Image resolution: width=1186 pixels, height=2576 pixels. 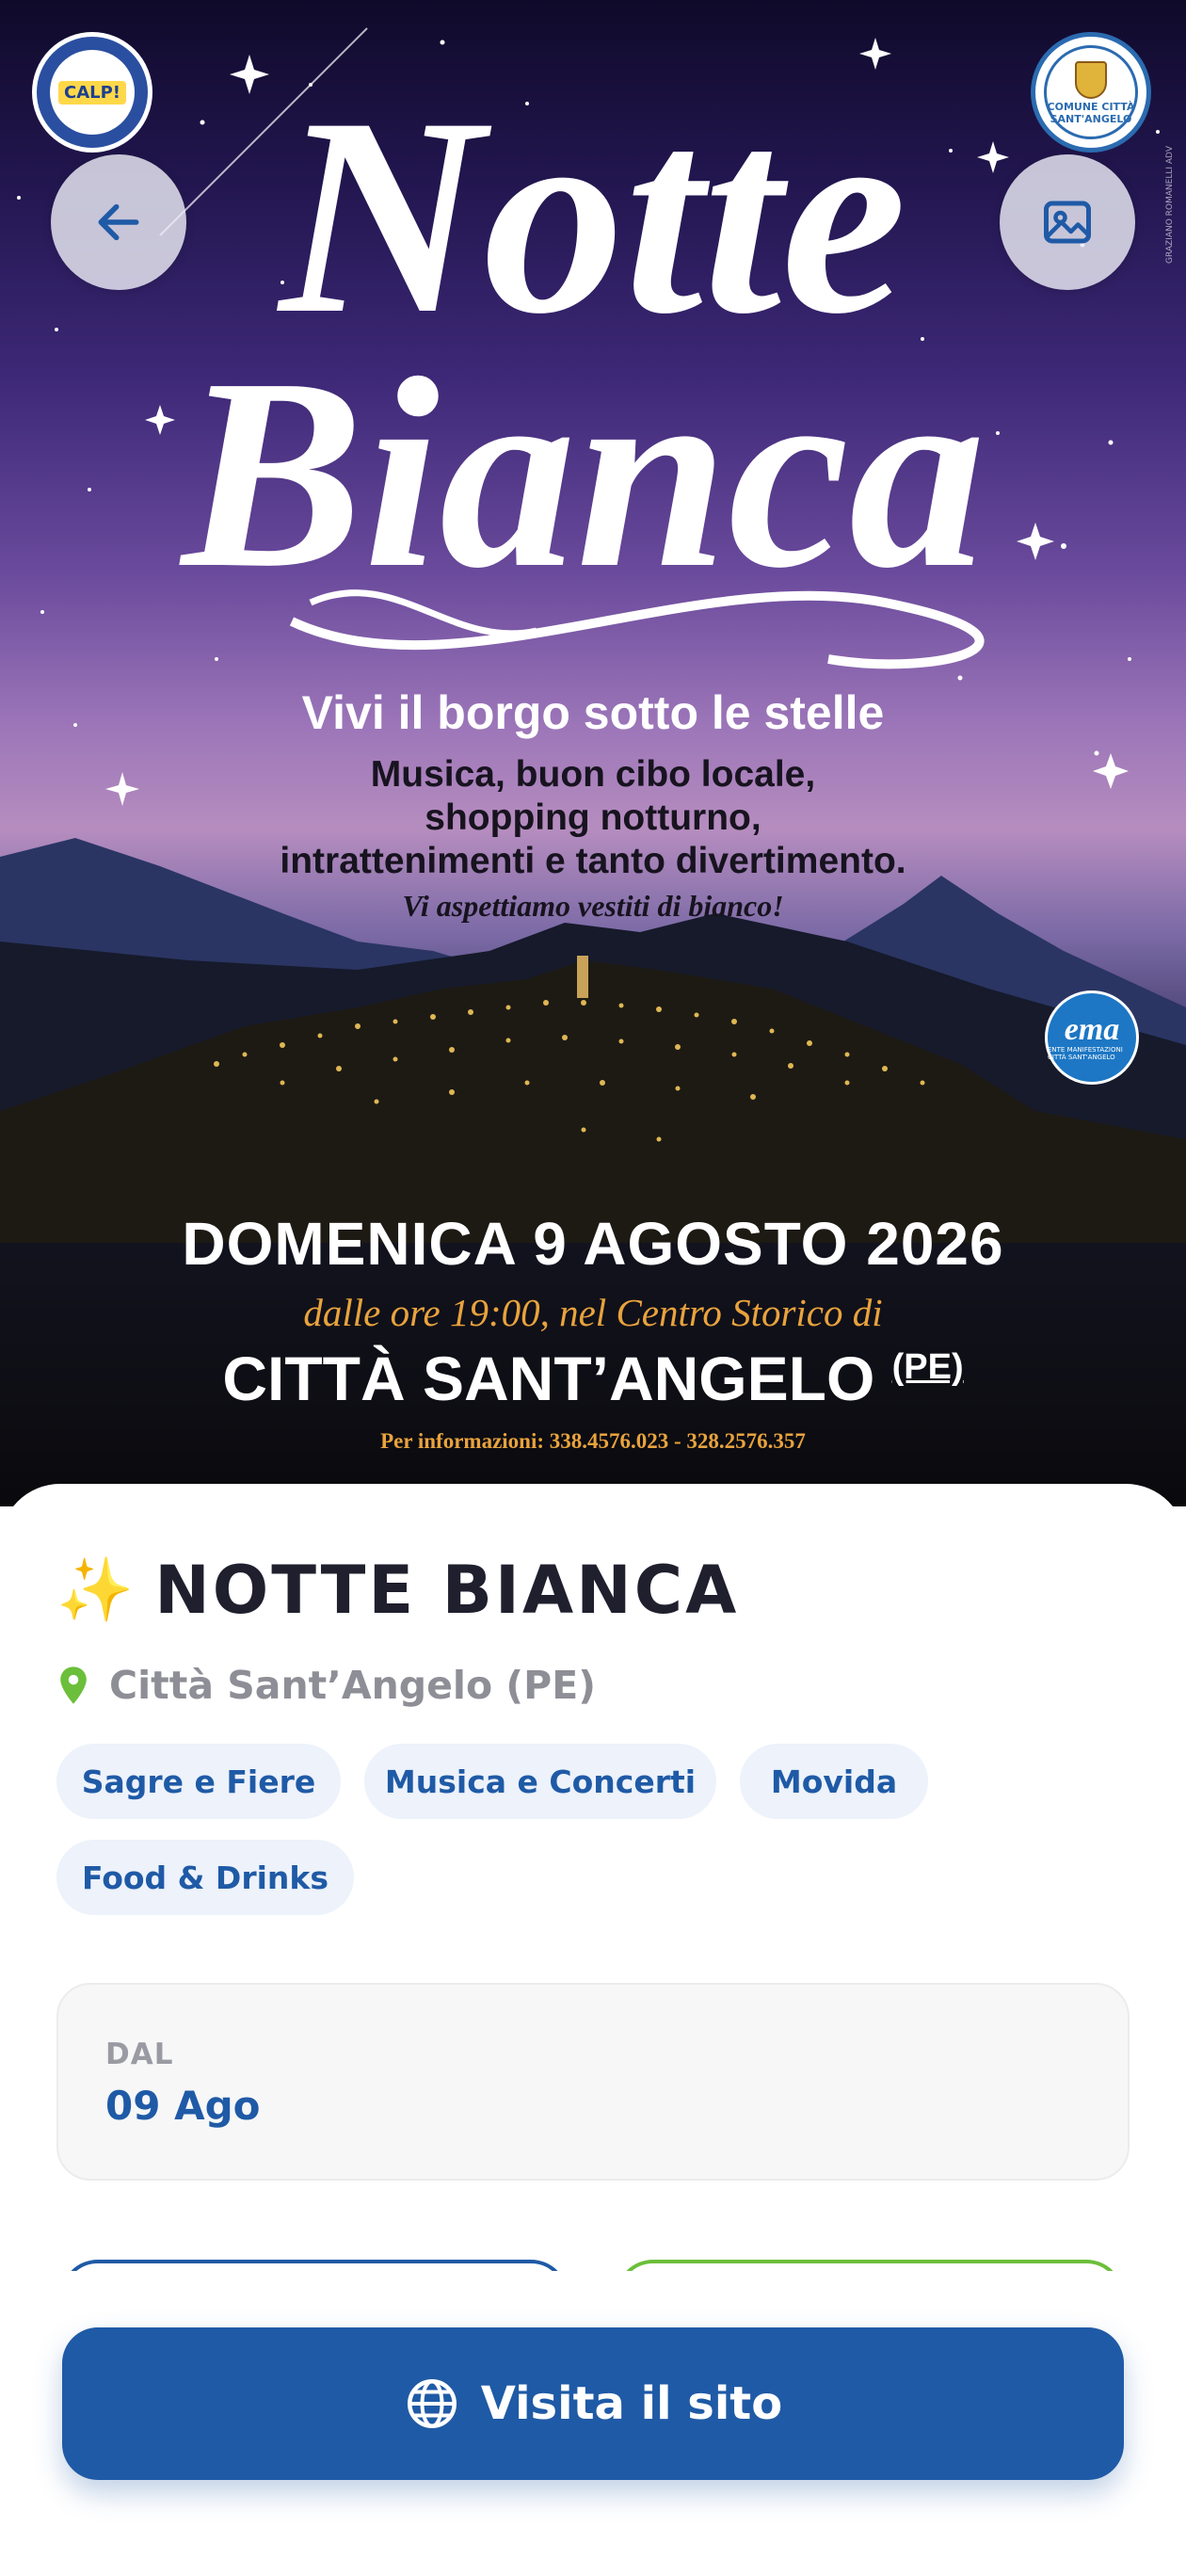 I want to click on back-button, so click(x=118, y=222).